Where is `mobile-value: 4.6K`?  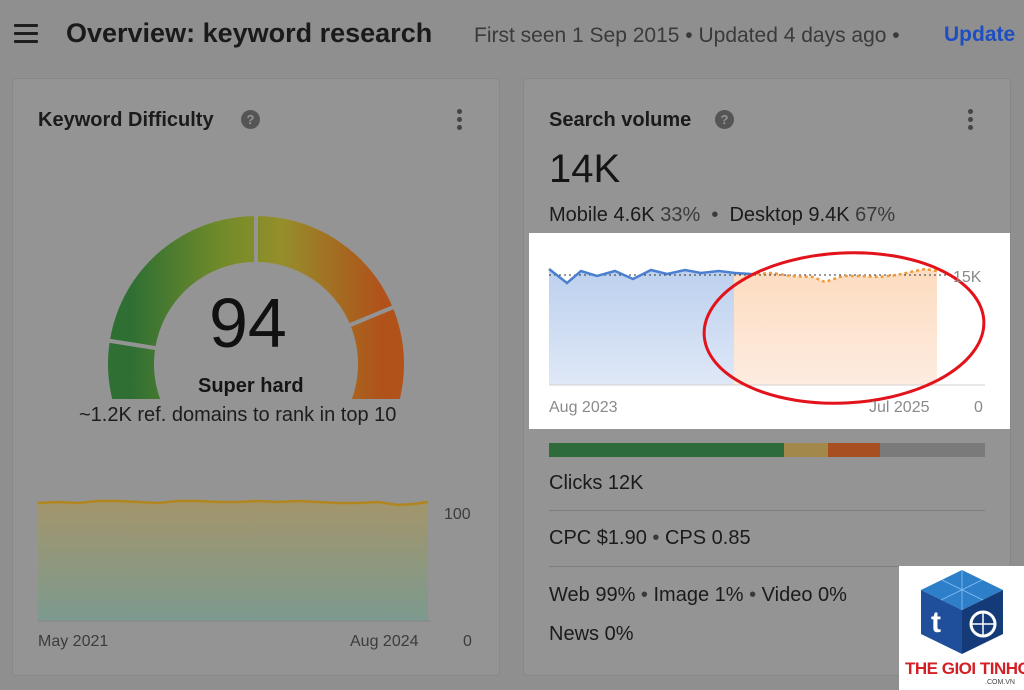 mobile-value: 4.6K is located at coordinates (634, 215).